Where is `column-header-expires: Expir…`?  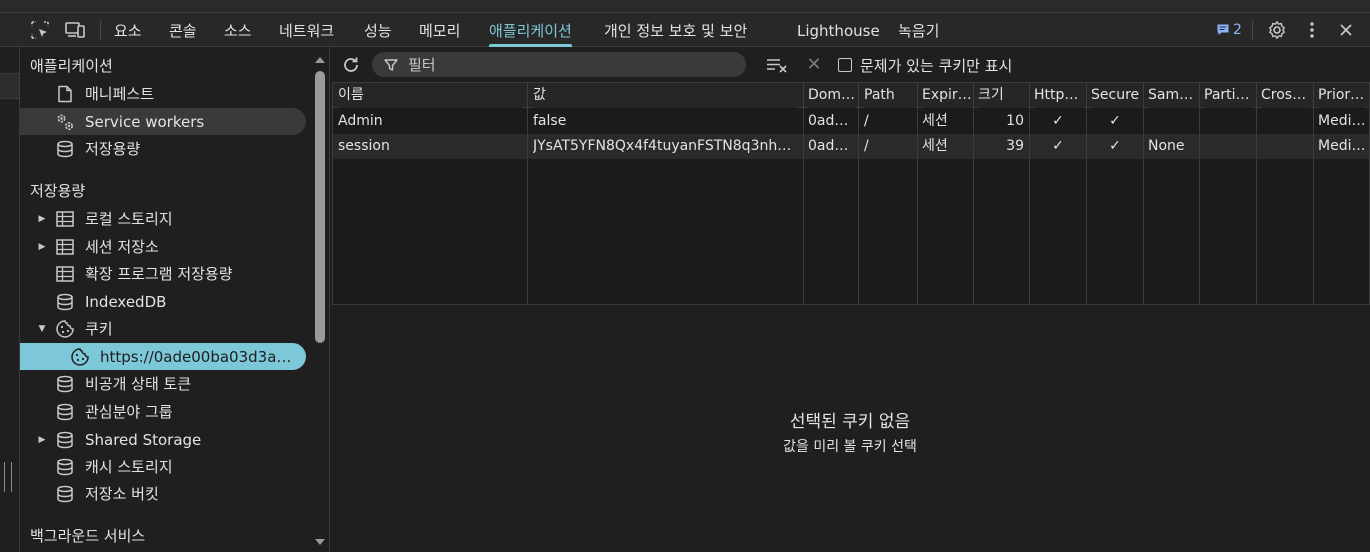
column-header-expires: Expir… is located at coordinates (947, 95).